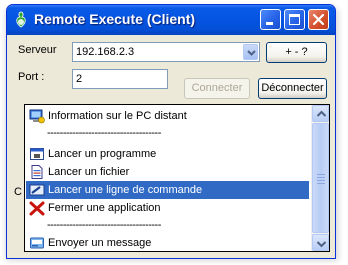 This screenshot has width=348, height=265. I want to click on minimize-icon, so click(269, 23).